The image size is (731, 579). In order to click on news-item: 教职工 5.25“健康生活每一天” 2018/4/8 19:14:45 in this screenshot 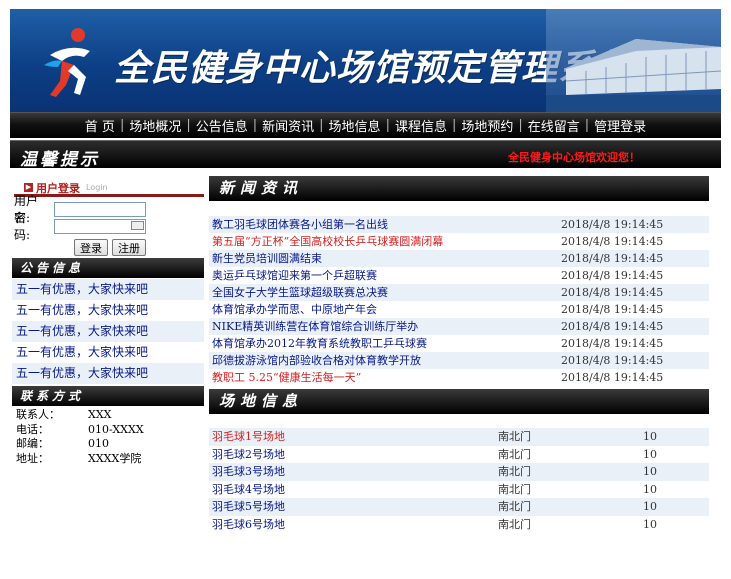, I will do `click(459, 377)`.